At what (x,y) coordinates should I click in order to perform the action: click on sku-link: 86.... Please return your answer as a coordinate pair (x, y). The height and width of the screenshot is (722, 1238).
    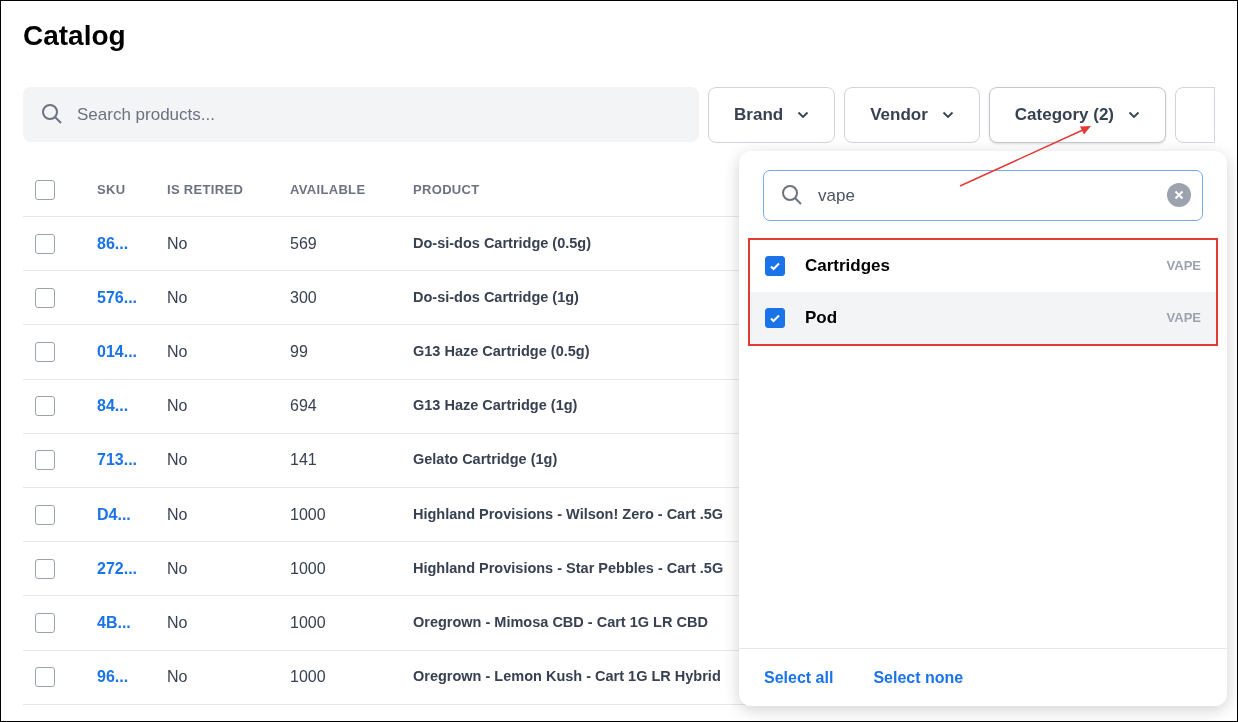
    Looking at the image, I should click on (132, 243).